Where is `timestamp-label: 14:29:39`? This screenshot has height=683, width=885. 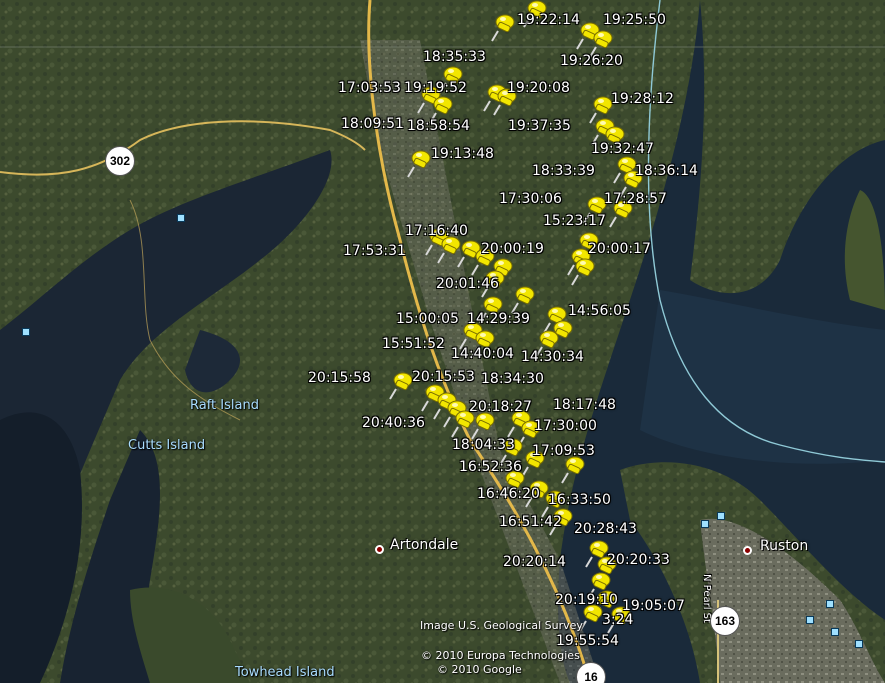 timestamp-label: 14:29:39 is located at coordinates (498, 319).